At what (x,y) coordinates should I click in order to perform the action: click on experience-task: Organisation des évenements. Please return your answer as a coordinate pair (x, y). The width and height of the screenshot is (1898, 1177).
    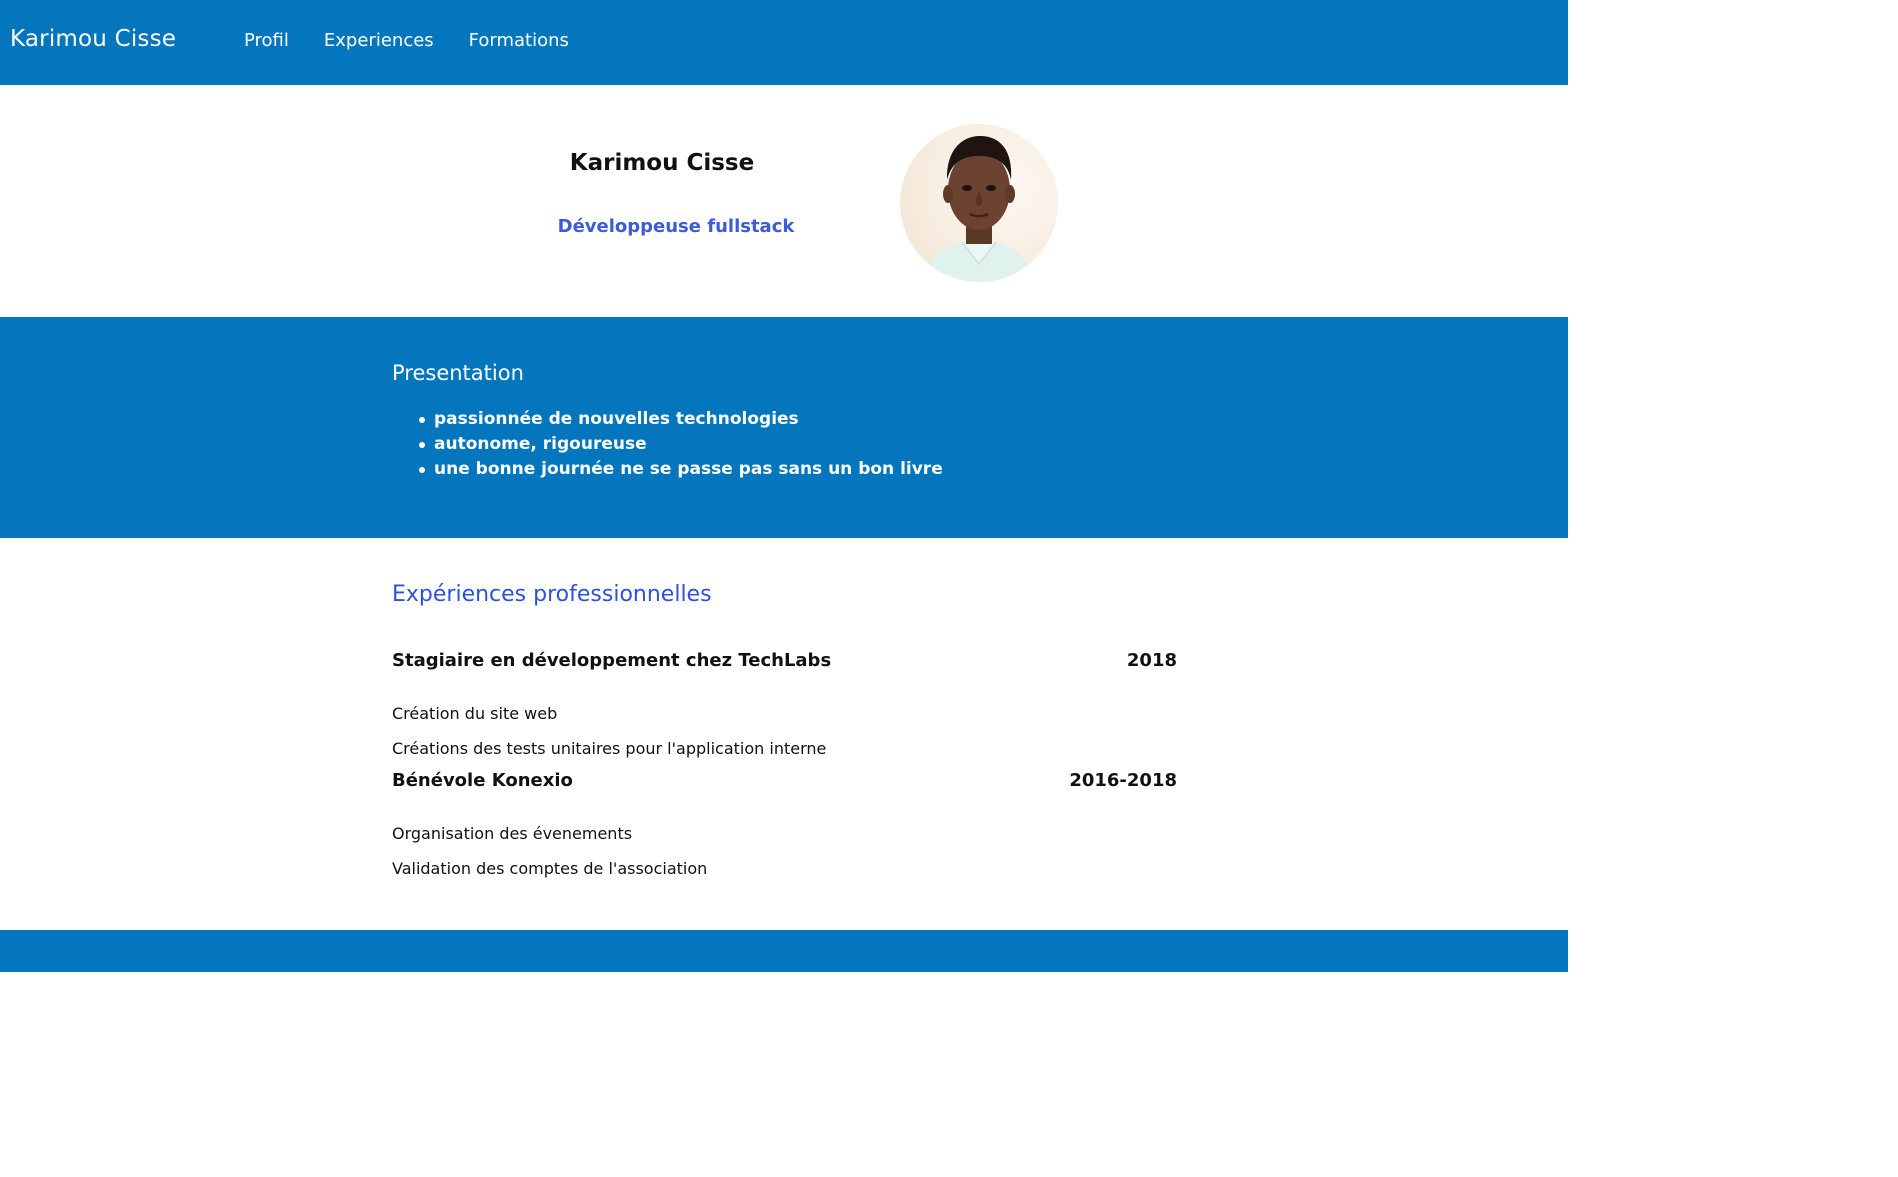
    Looking at the image, I should click on (512, 833).